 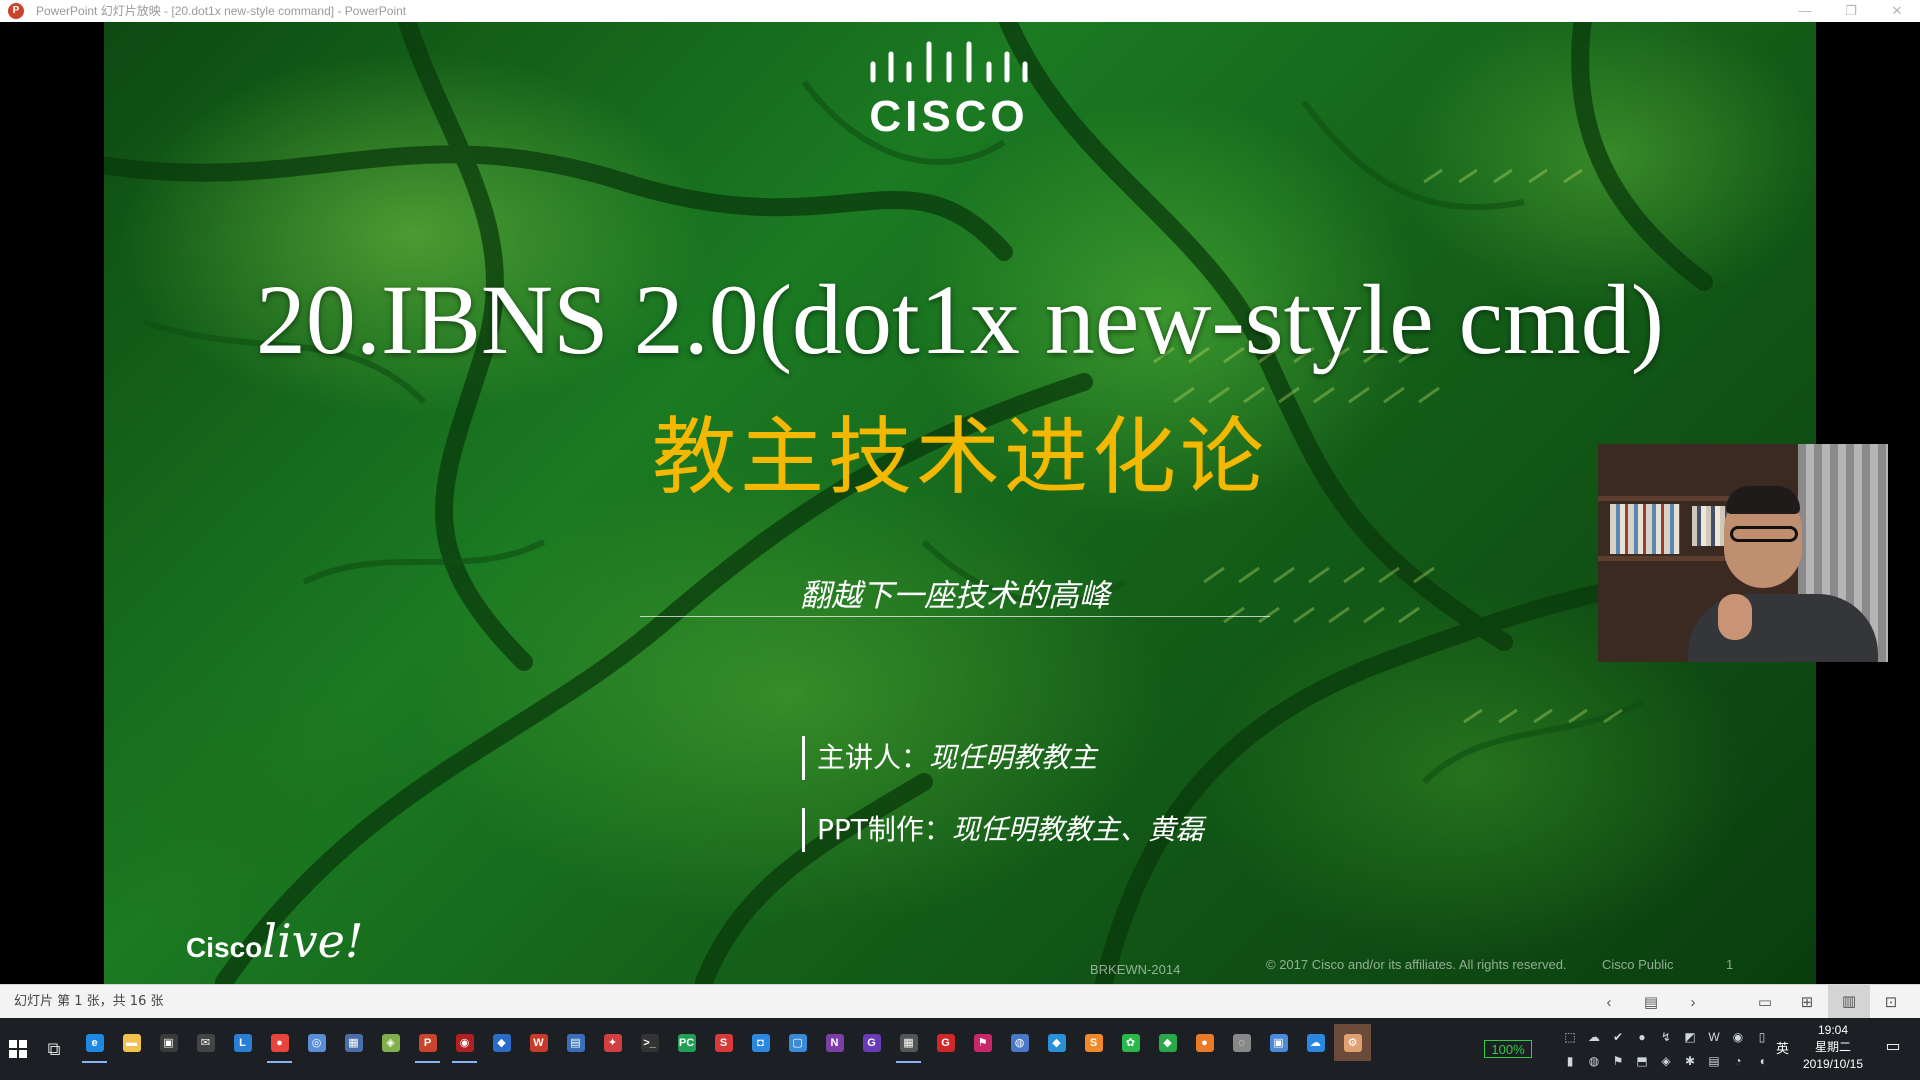 I want to click on blue-tool-taskbar-button: ◆, so click(x=1056, y=1042).